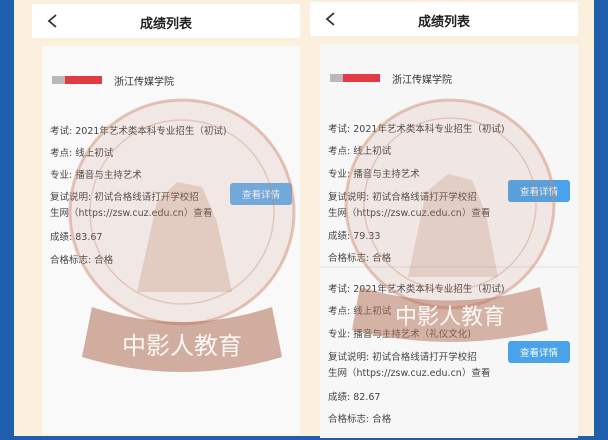  What do you see at coordinates (354, 397) in the screenshot?
I see `score-line: 成绩: 82.67` at bounding box center [354, 397].